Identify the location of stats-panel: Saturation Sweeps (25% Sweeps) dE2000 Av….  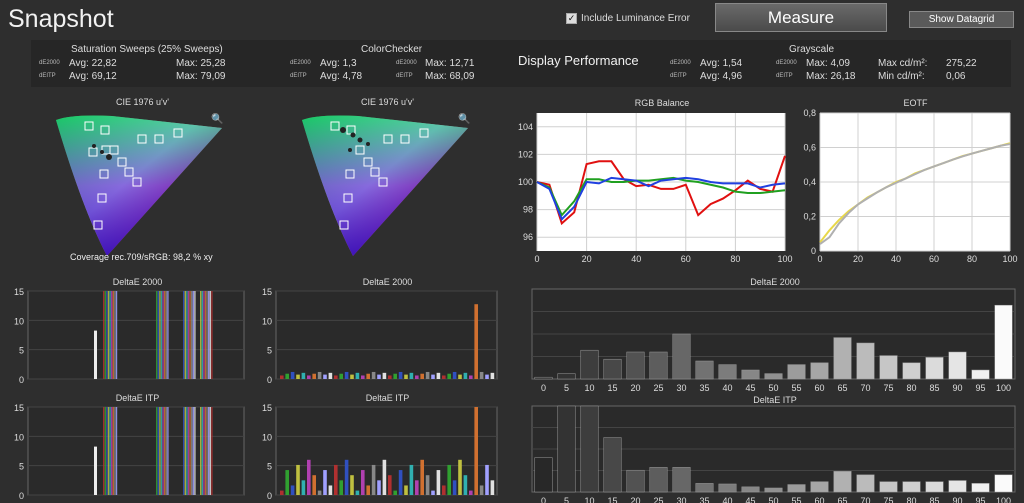
(521, 63).